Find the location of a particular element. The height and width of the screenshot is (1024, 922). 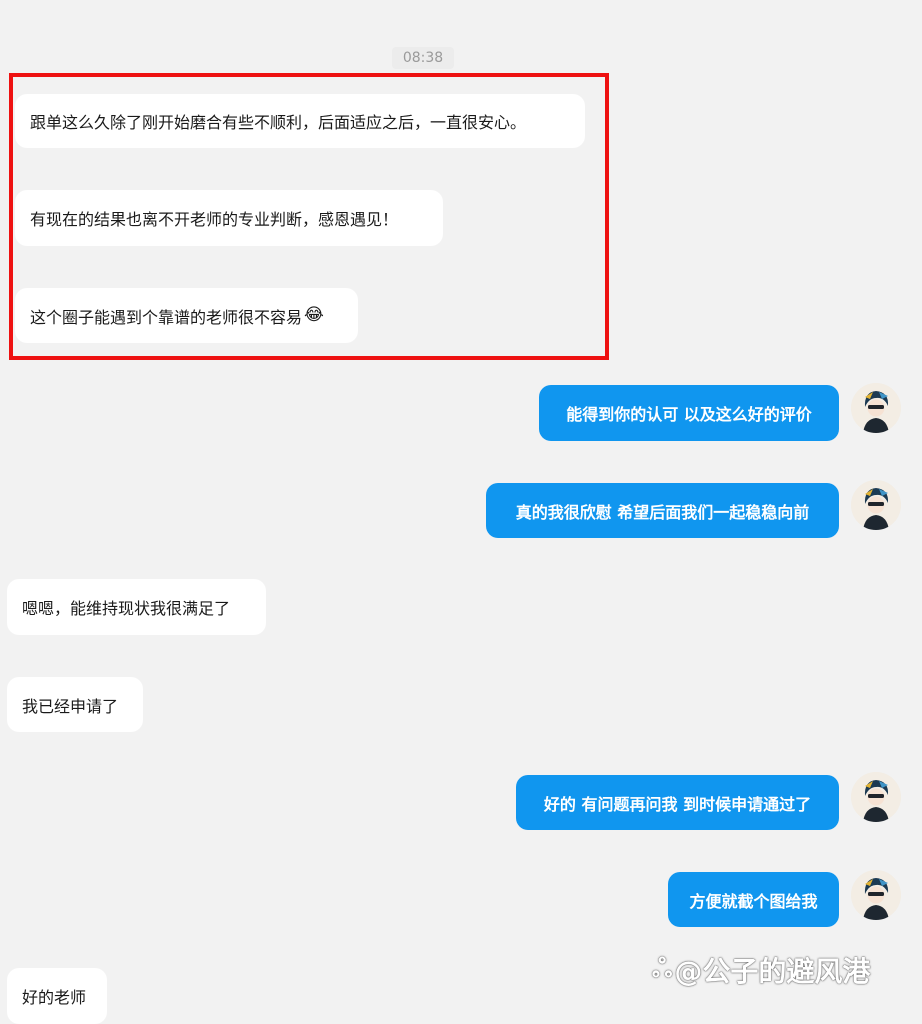

message-bubble-incoming: 嗯嗯，能维持现状我很满足了 is located at coordinates (136, 607).